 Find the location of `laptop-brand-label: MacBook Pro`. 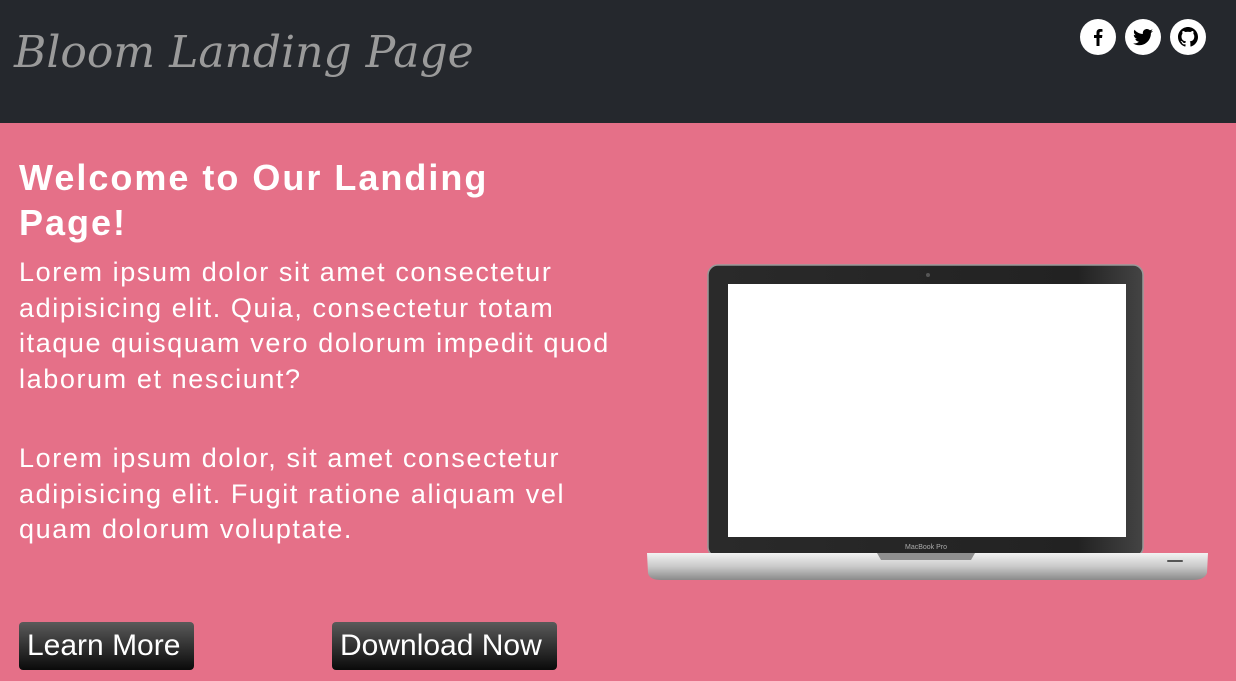

laptop-brand-label: MacBook Pro is located at coordinates (926, 547).